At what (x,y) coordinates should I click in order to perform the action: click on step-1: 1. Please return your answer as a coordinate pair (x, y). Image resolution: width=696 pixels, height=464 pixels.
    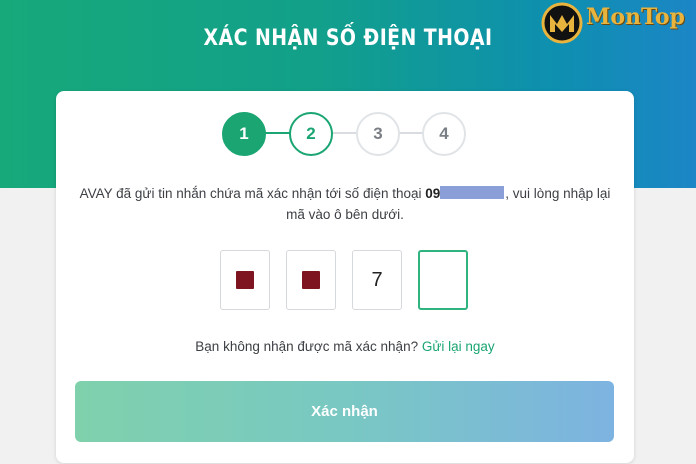
    Looking at the image, I should click on (244, 134).